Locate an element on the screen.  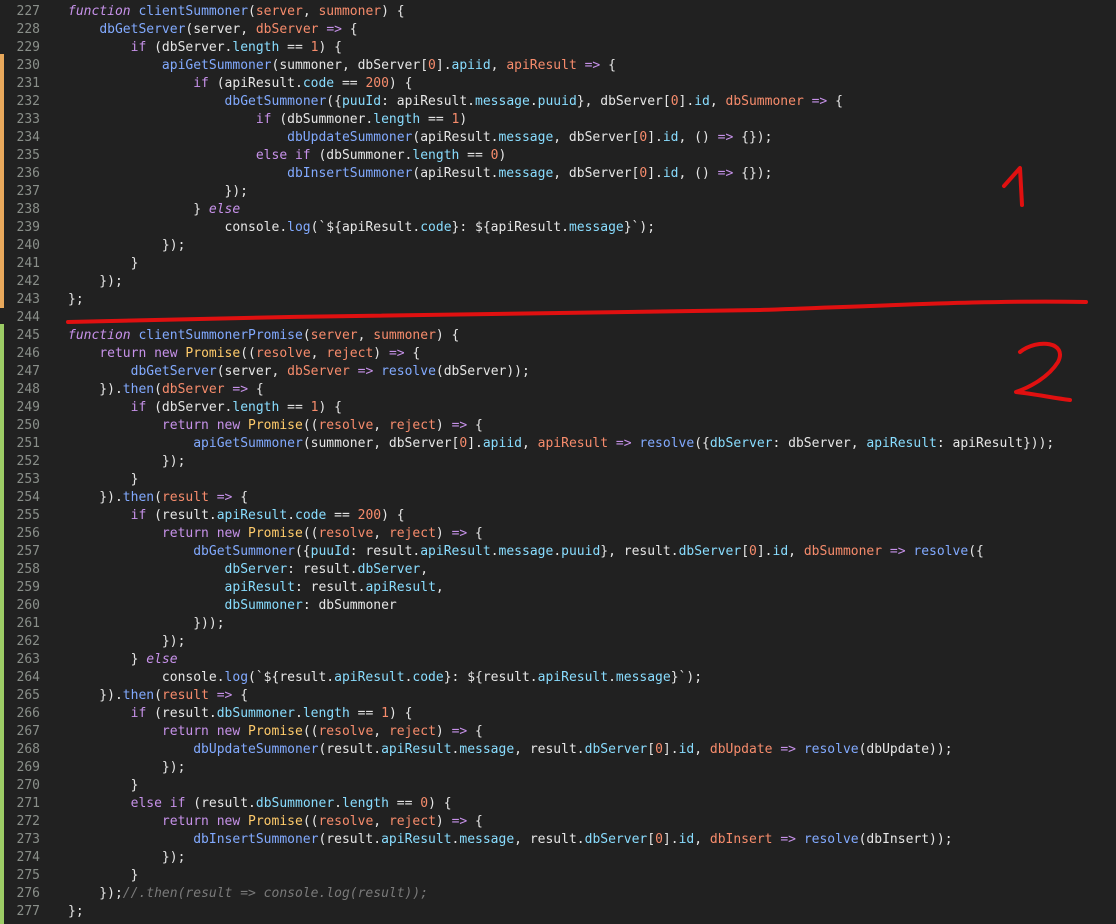
line-number: 245 is located at coordinates (28, 335).